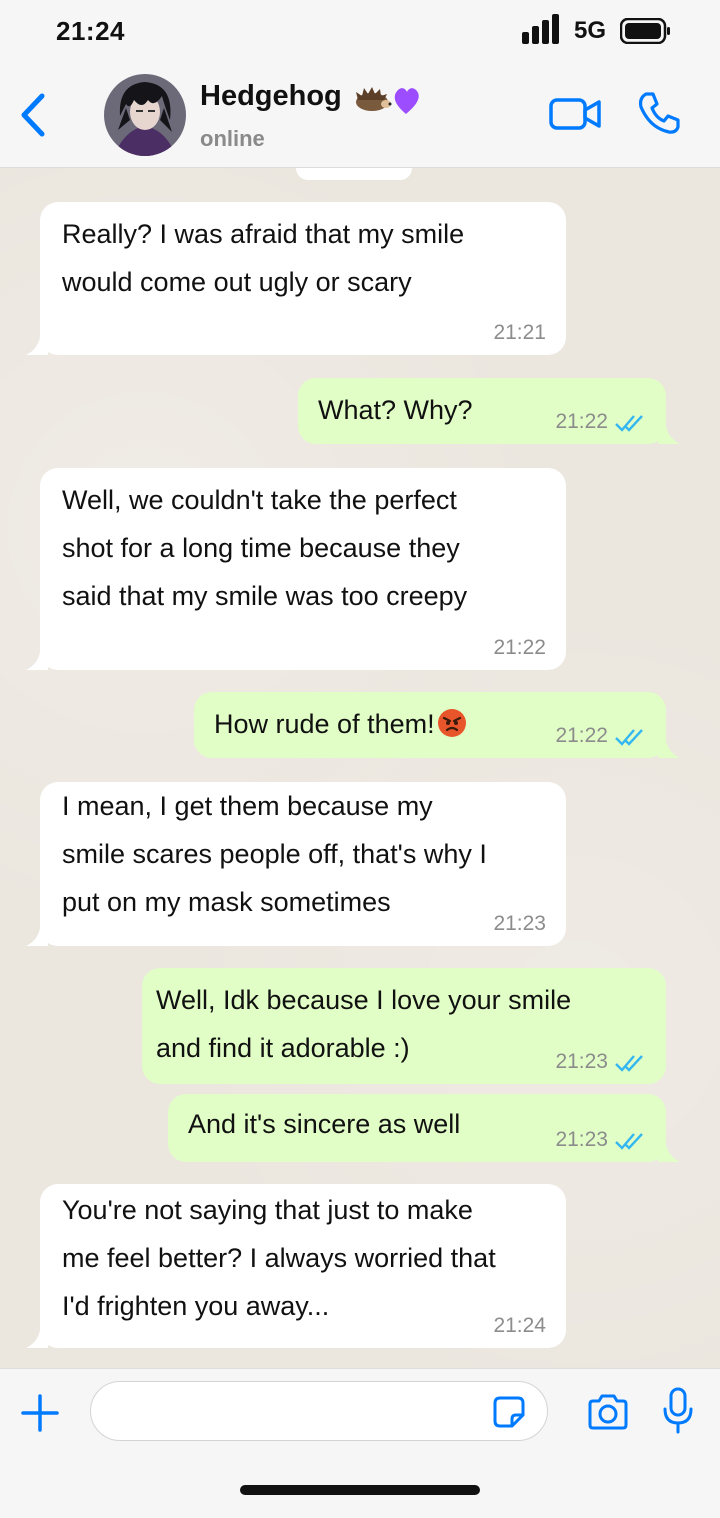 The image size is (720, 1518). What do you see at coordinates (489, 411) in the screenshot?
I see `message-outgoing: What? Why? 21:22` at bounding box center [489, 411].